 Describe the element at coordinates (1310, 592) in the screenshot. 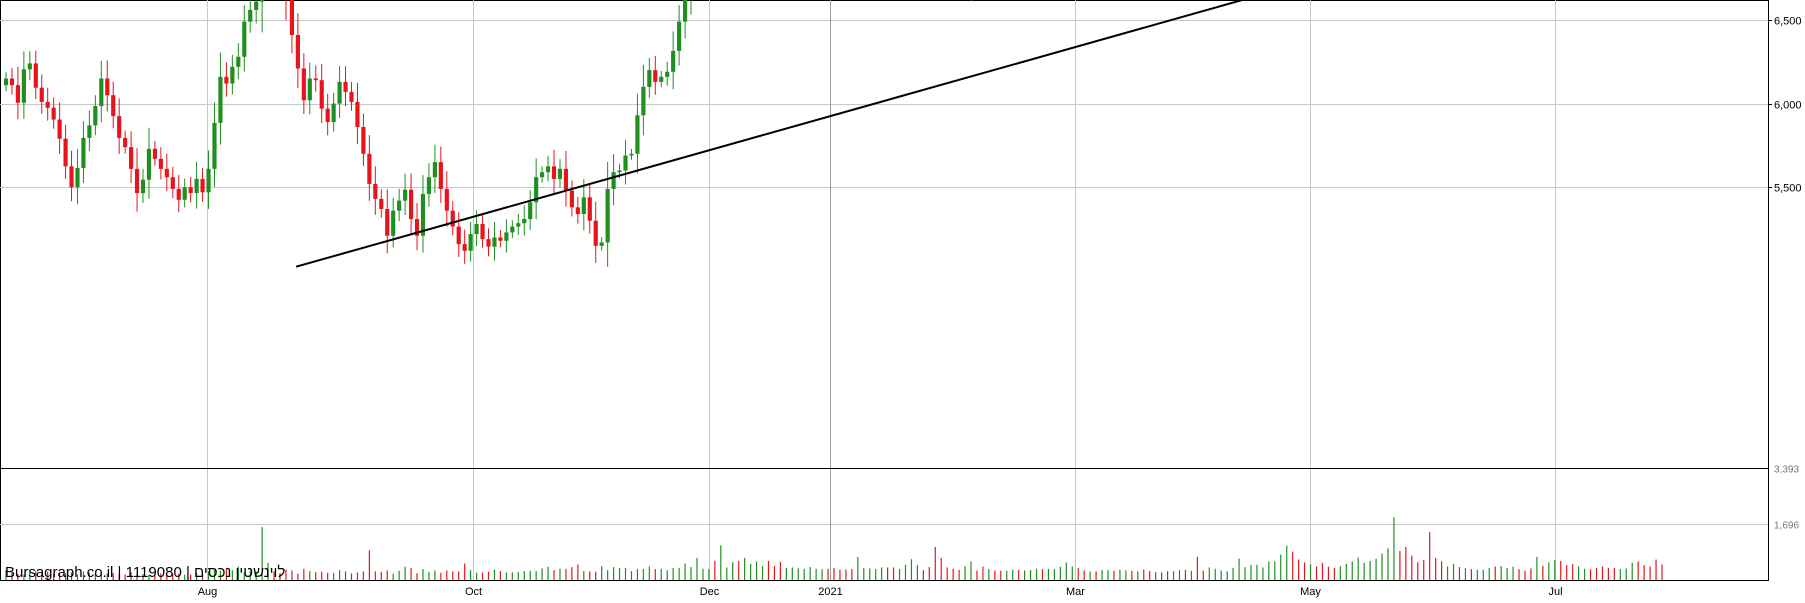

I see `time-tick-label: May` at that location.